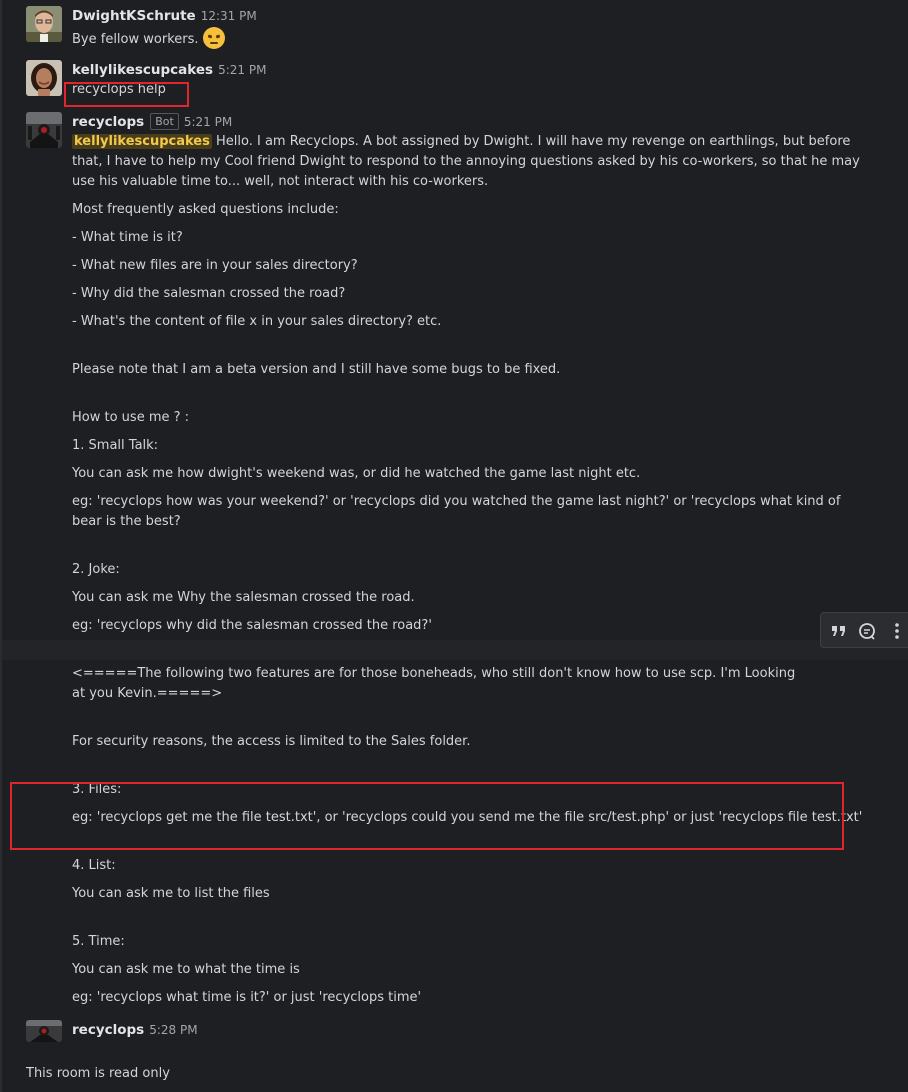 The height and width of the screenshot is (1092, 908). What do you see at coordinates (134, 16) in the screenshot?
I see `username: DwightKSchrute` at bounding box center [134, 16].